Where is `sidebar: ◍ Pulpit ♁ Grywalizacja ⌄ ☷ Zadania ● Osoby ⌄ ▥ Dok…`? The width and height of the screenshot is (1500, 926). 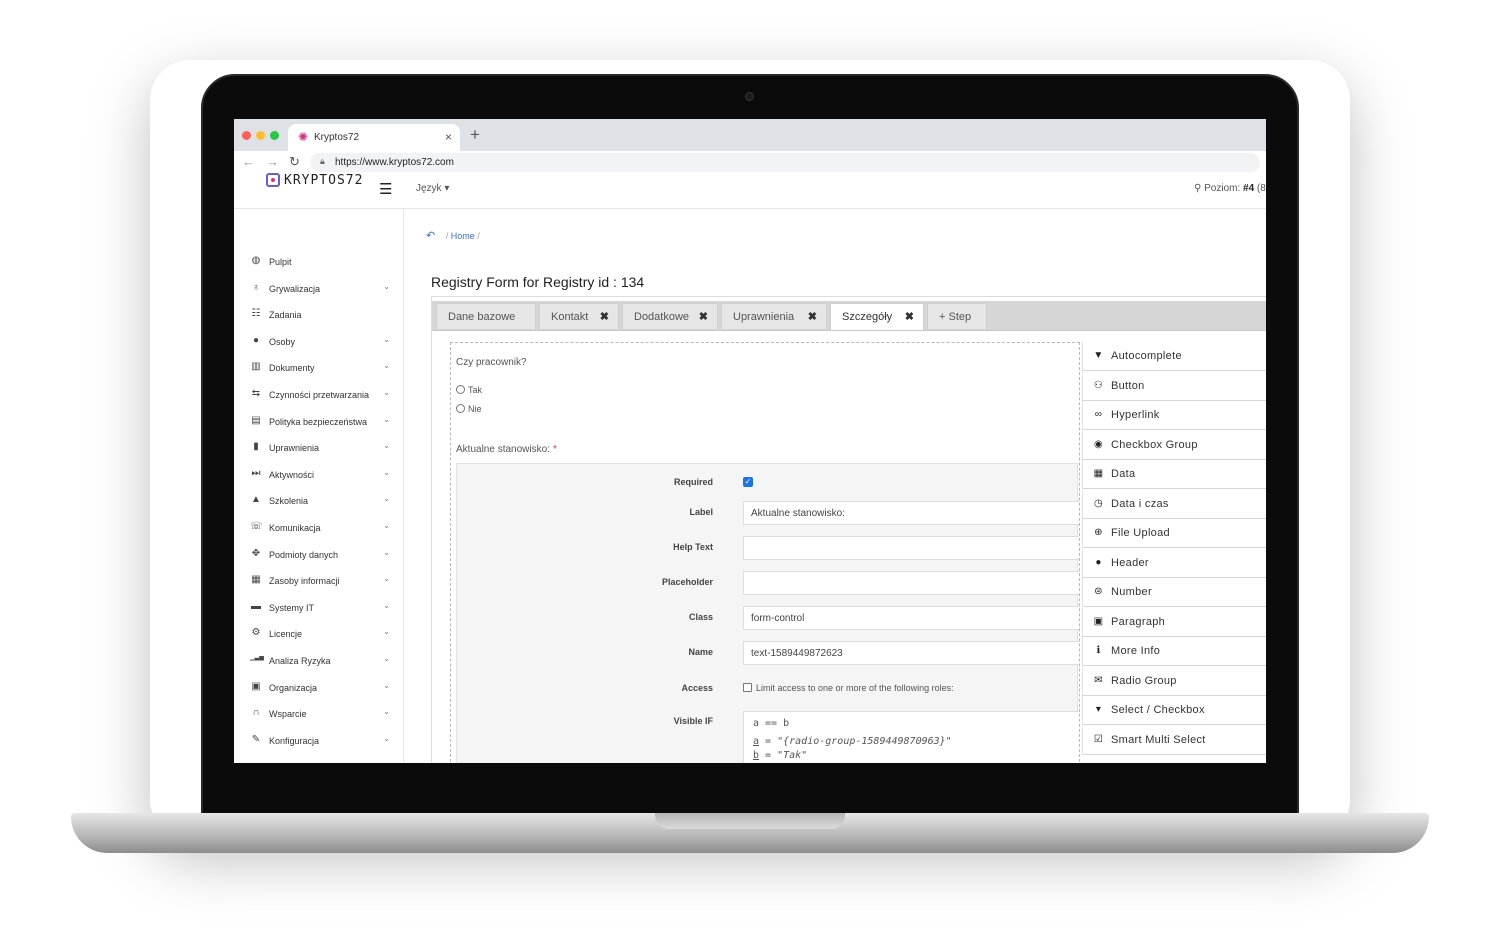 sidebar: ◍ Pulpit ♁ Grywalizacja ⌄ ☷ Zadania ● Osoby ⌄ ▥ Dok… is located at coordinates (319, 486).